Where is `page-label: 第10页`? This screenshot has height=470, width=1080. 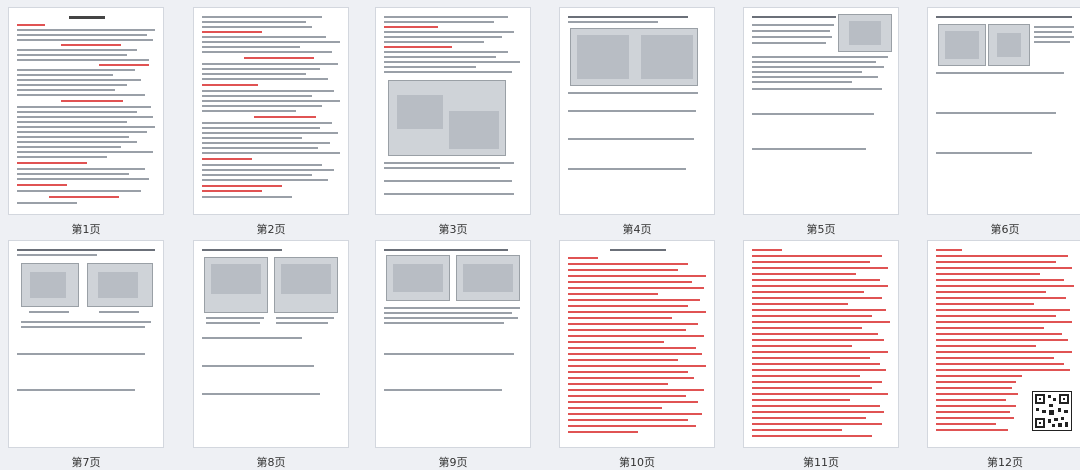
page-label: 第10页 is located at coordinates (637, 462).